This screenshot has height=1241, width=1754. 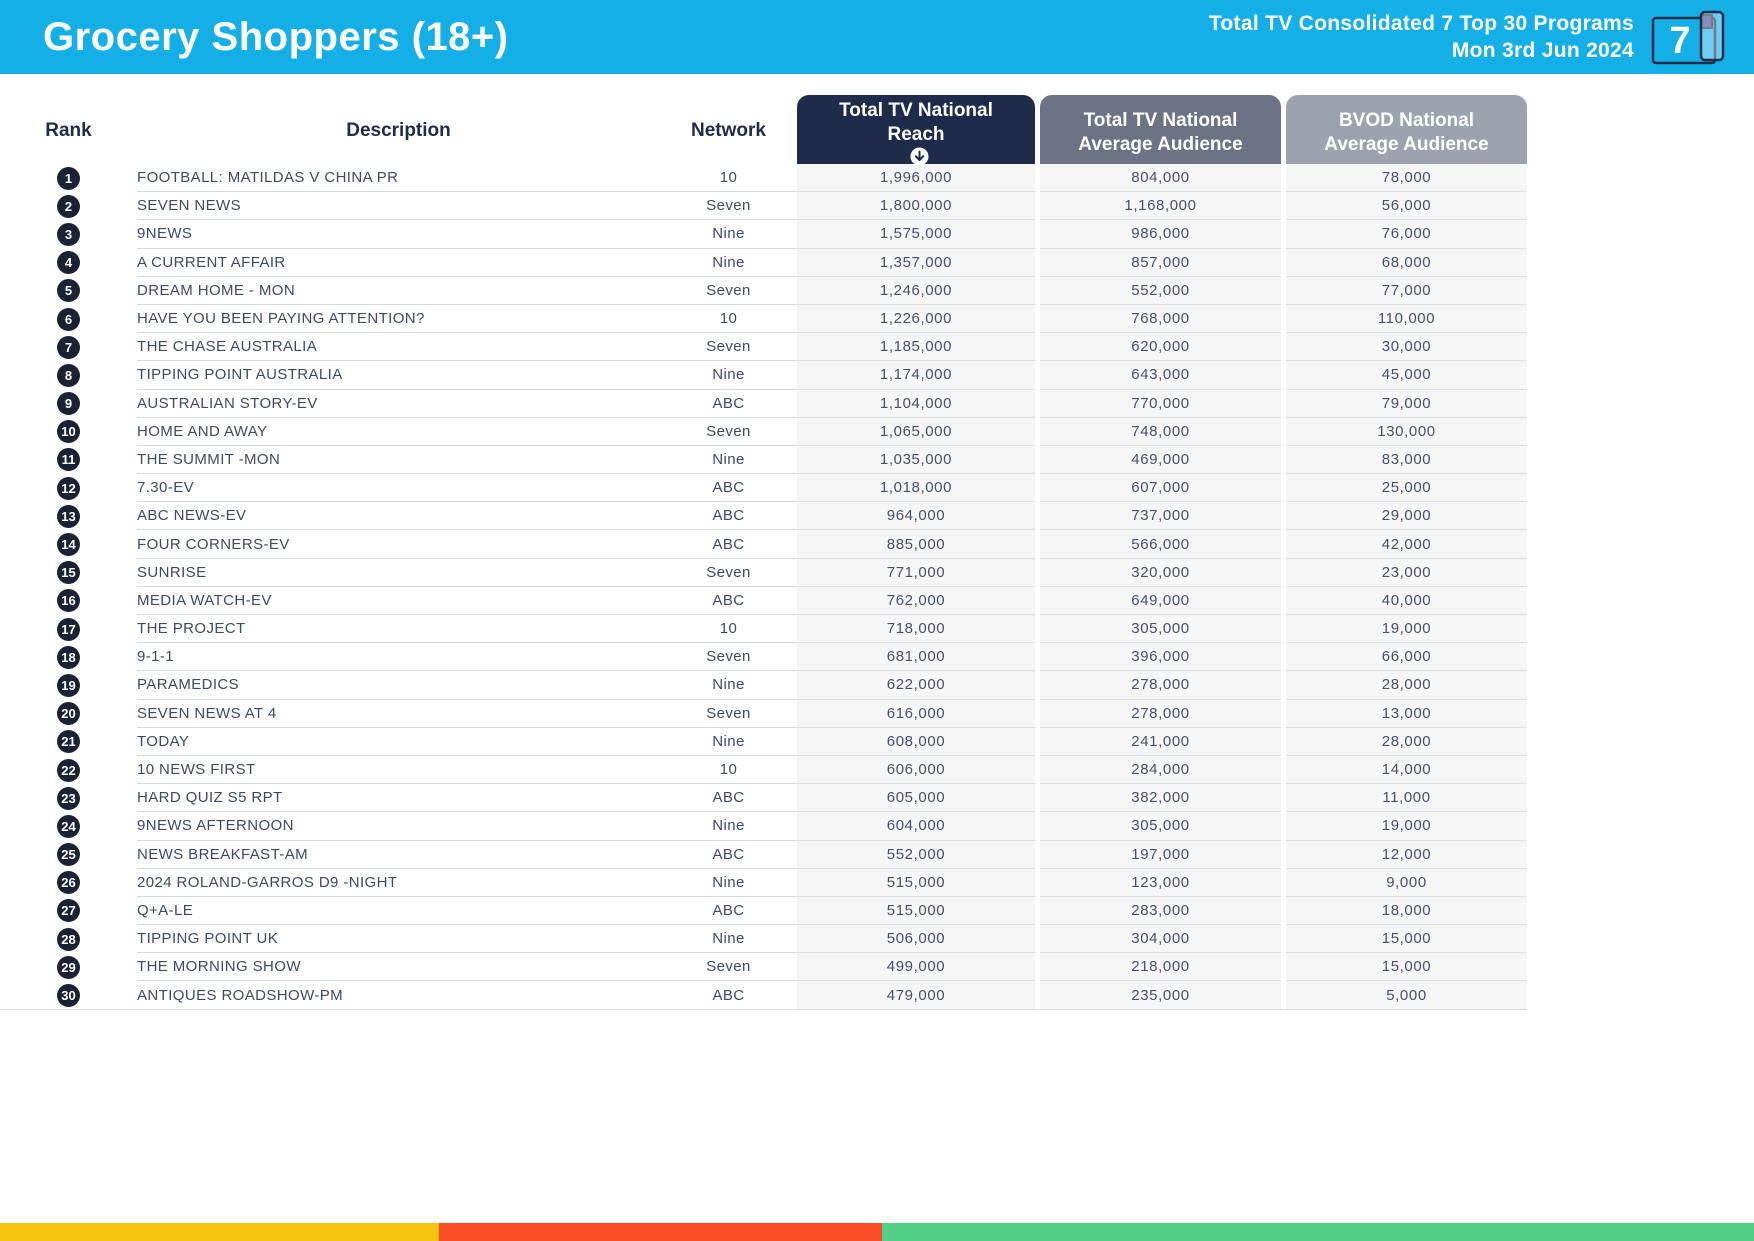 I want to click on rank-badge: 13, so click(x=68, y=516).